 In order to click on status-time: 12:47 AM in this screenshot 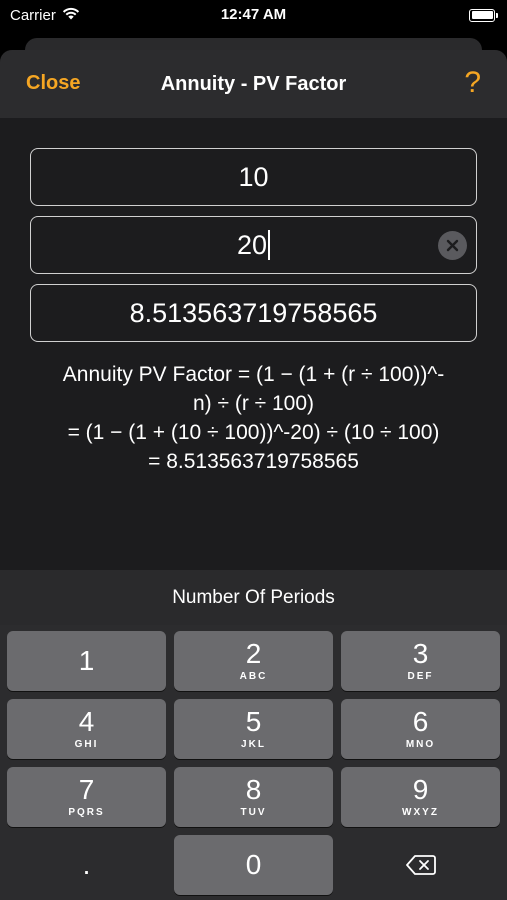, I will do `click(253, 14)`.